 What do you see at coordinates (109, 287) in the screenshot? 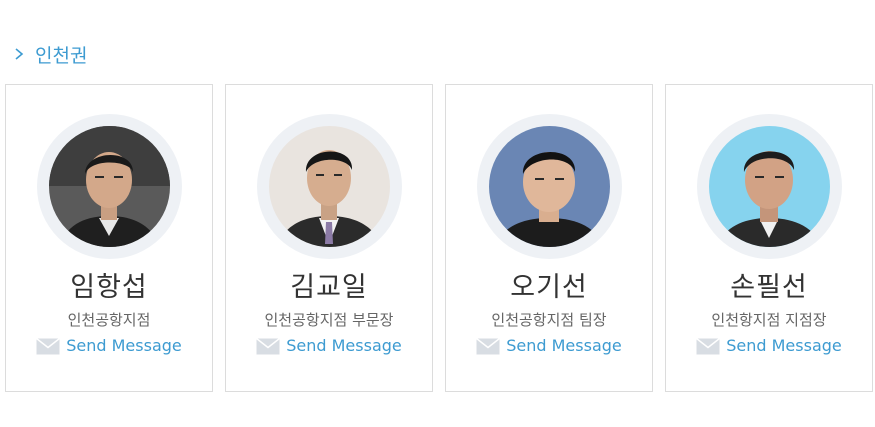
I see `staff-name: 임항섭` at bounding box center [109, 287].